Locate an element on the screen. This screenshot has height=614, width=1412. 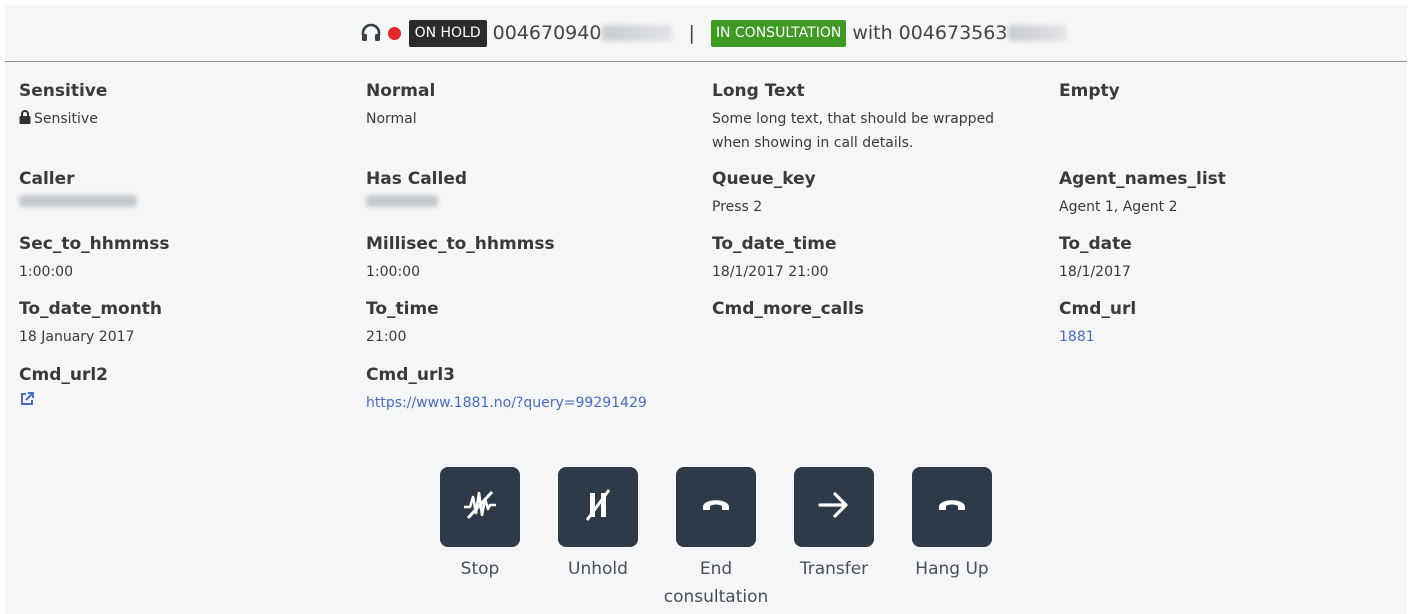
detail-queue-key: Queue_key Press 2 is located at coordinates (764, 194).